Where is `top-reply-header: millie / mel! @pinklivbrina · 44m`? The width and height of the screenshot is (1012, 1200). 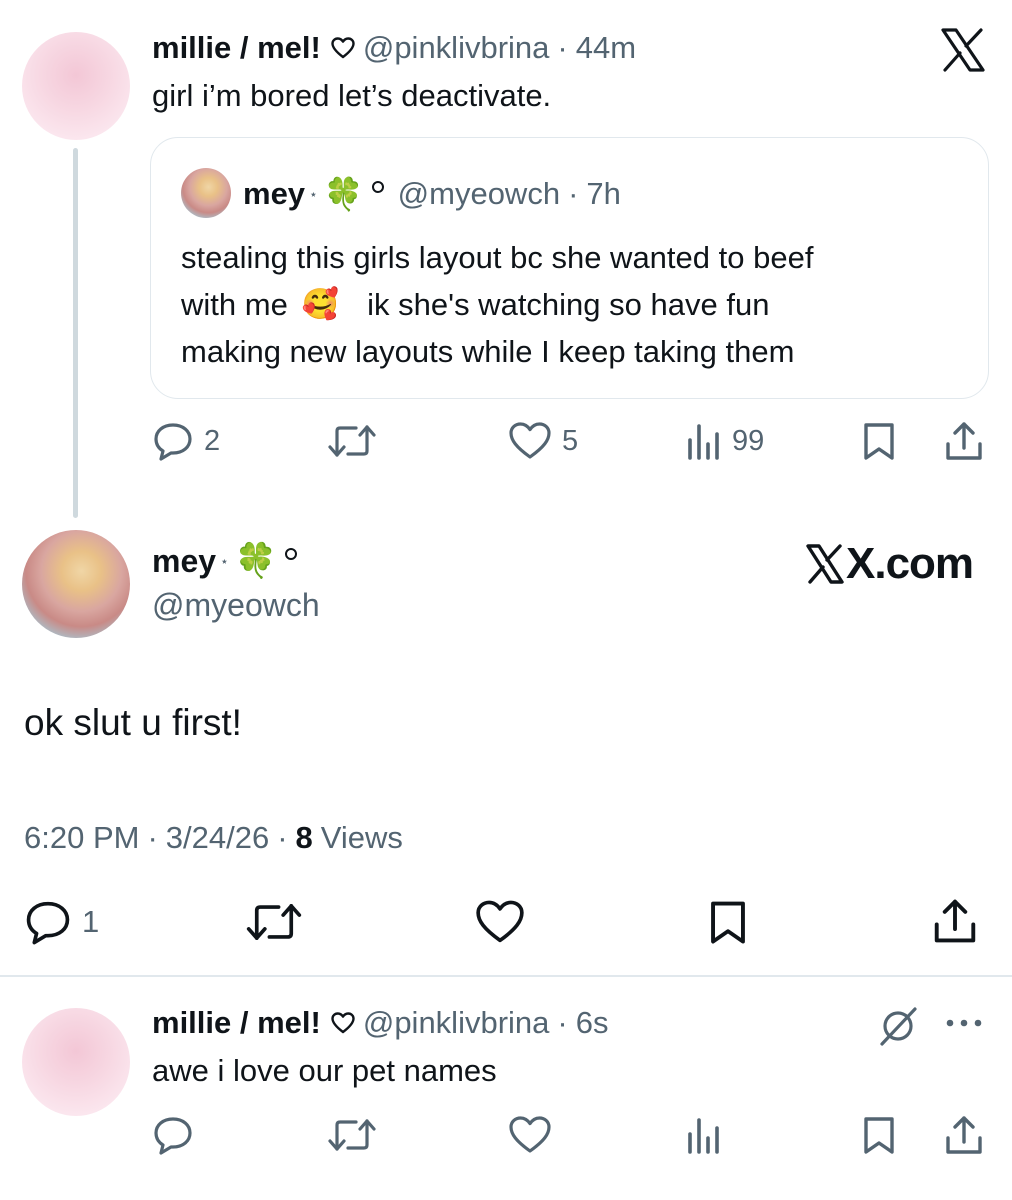 top-reply-header: millie / mel! @pinklivbrina · 44m is located at coordinates (394, 48).